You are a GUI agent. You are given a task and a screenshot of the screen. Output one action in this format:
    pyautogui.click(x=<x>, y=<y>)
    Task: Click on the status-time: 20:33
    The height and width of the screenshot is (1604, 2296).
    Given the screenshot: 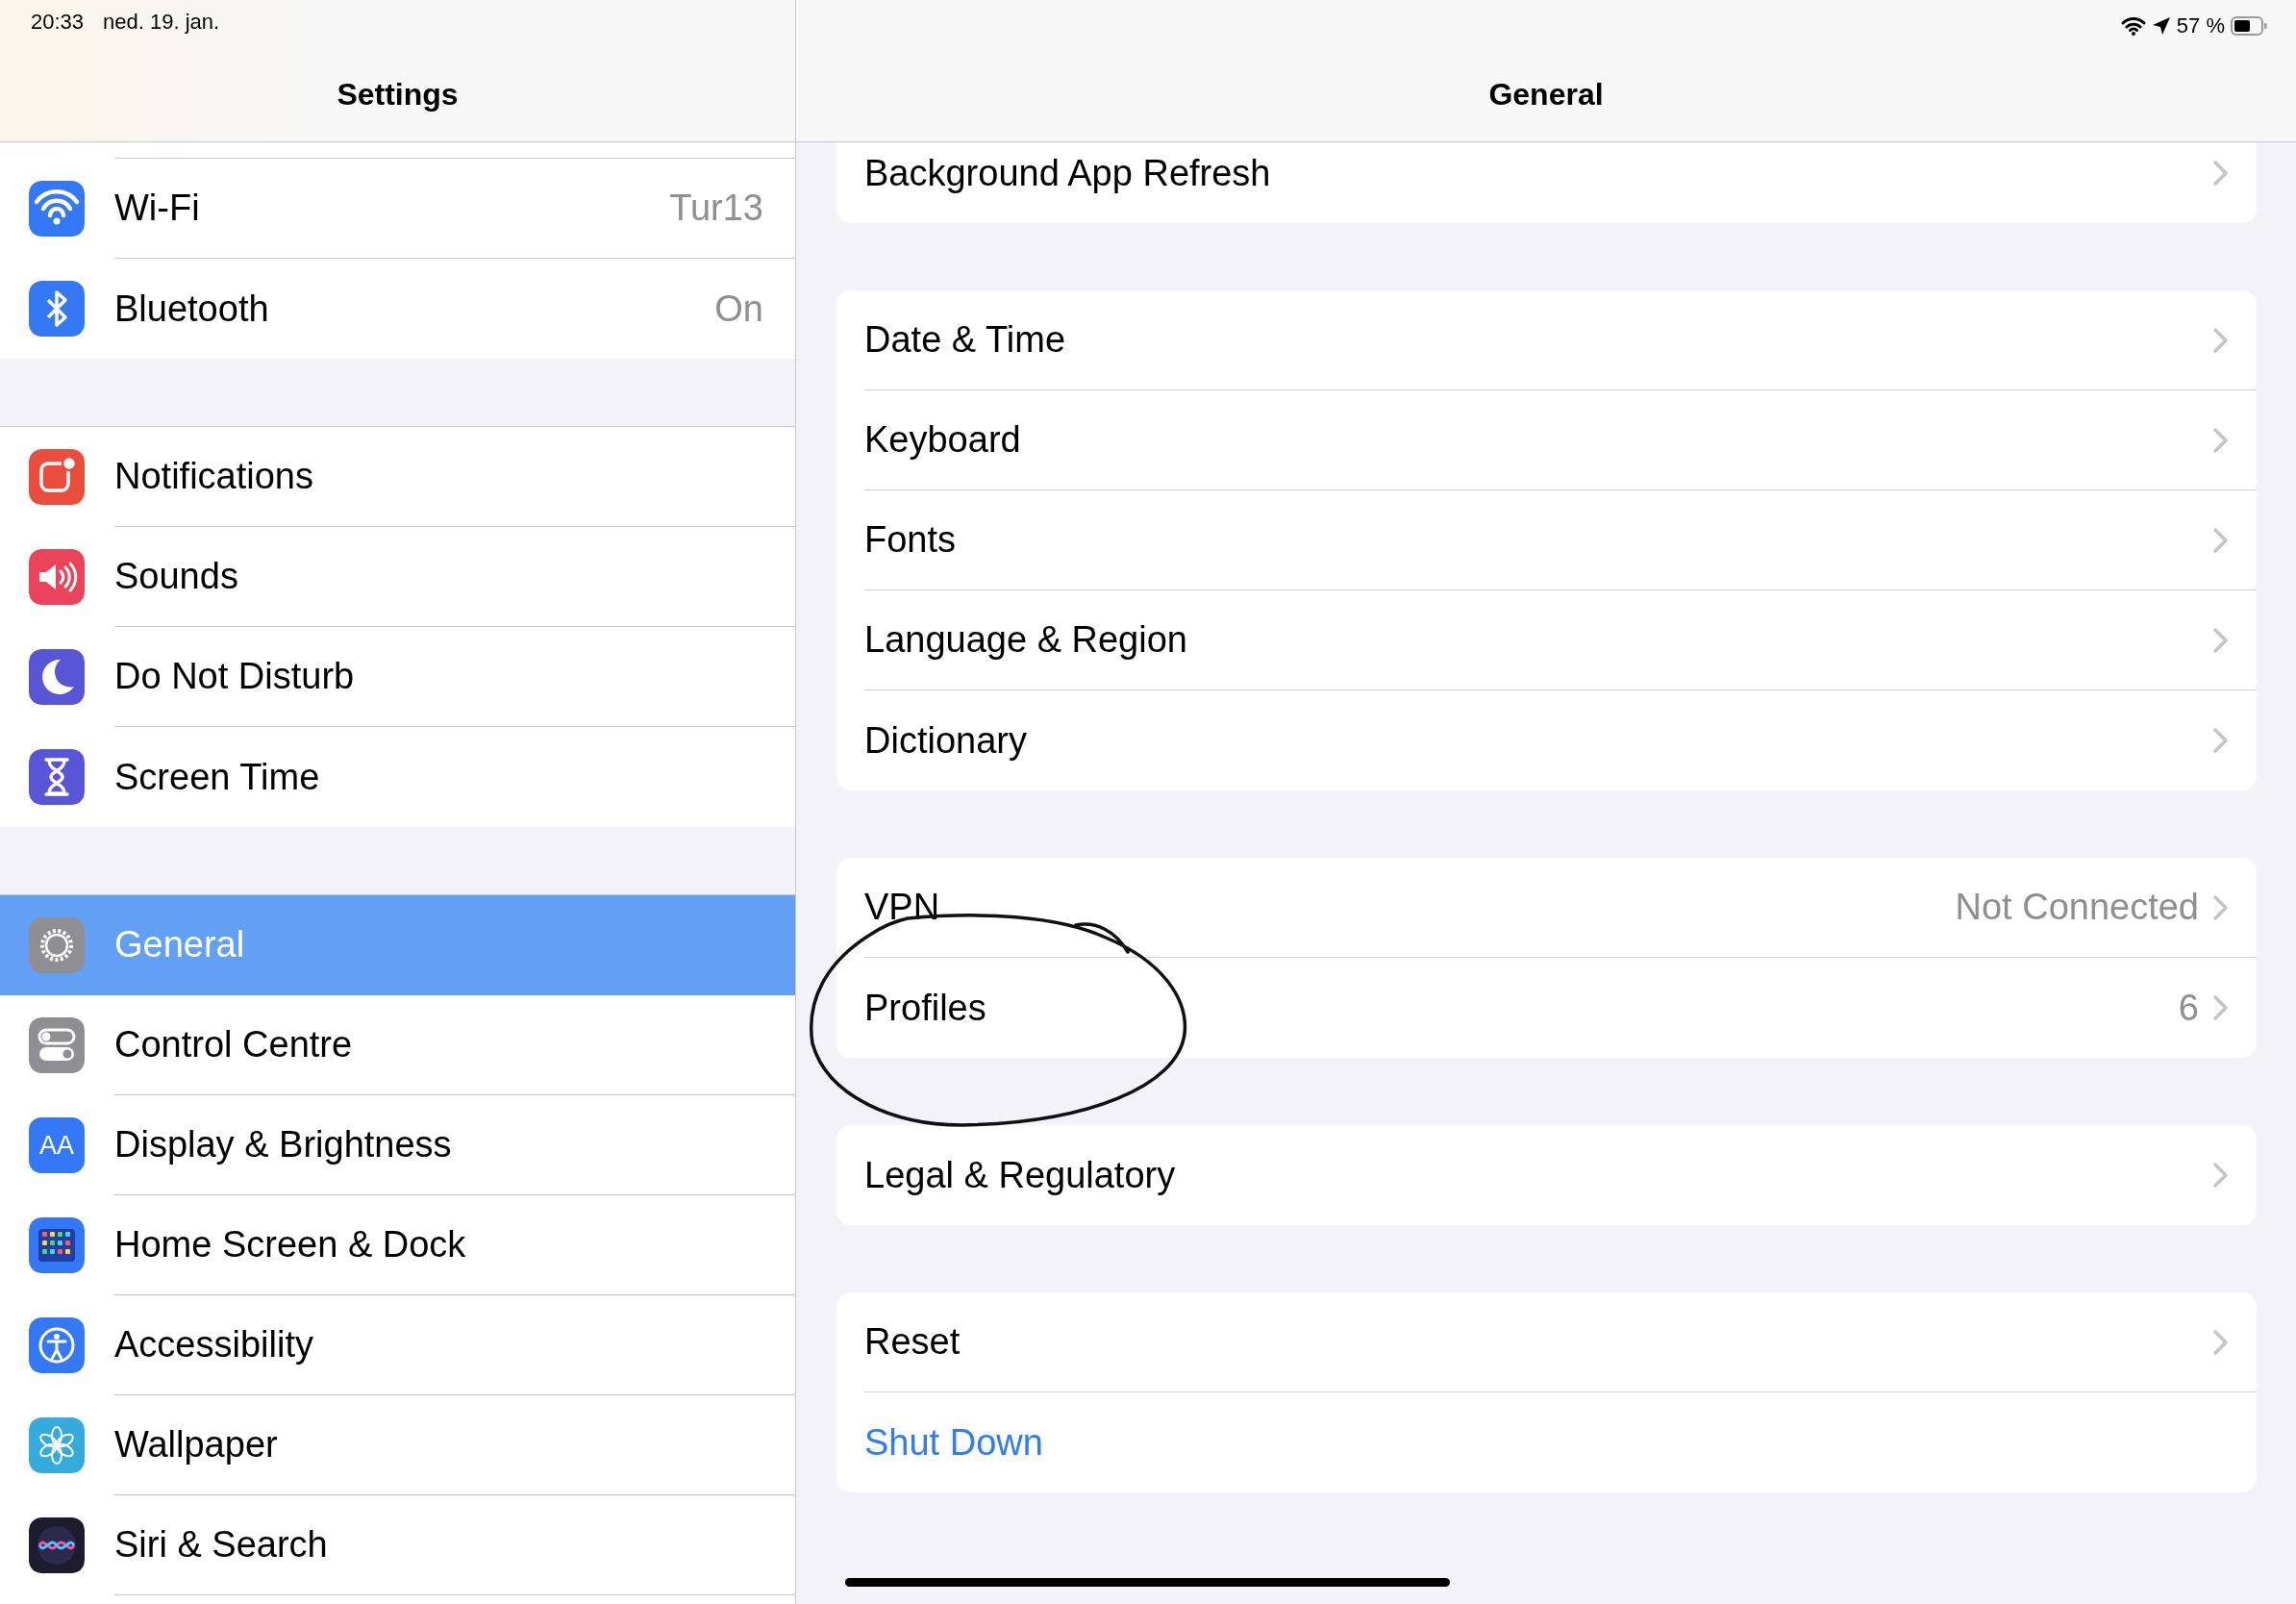 What is the action you would take?
    pyautogui.click(x=58, y=23)
    